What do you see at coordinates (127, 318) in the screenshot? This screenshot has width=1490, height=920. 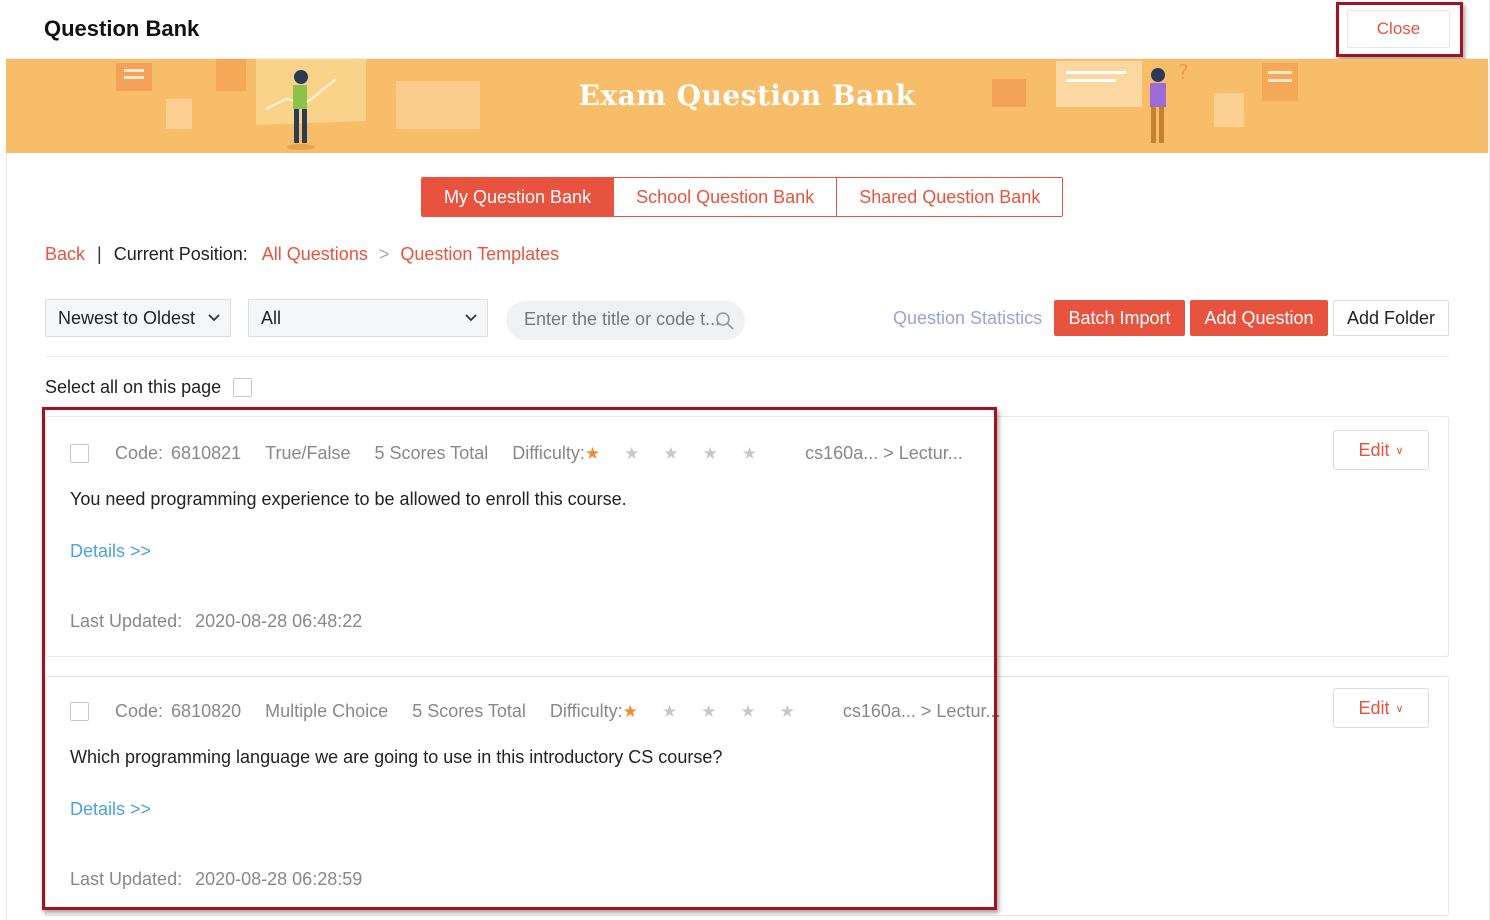 I see `sort-select-value: Newest to Oldest` at bounding box center [127, 318].